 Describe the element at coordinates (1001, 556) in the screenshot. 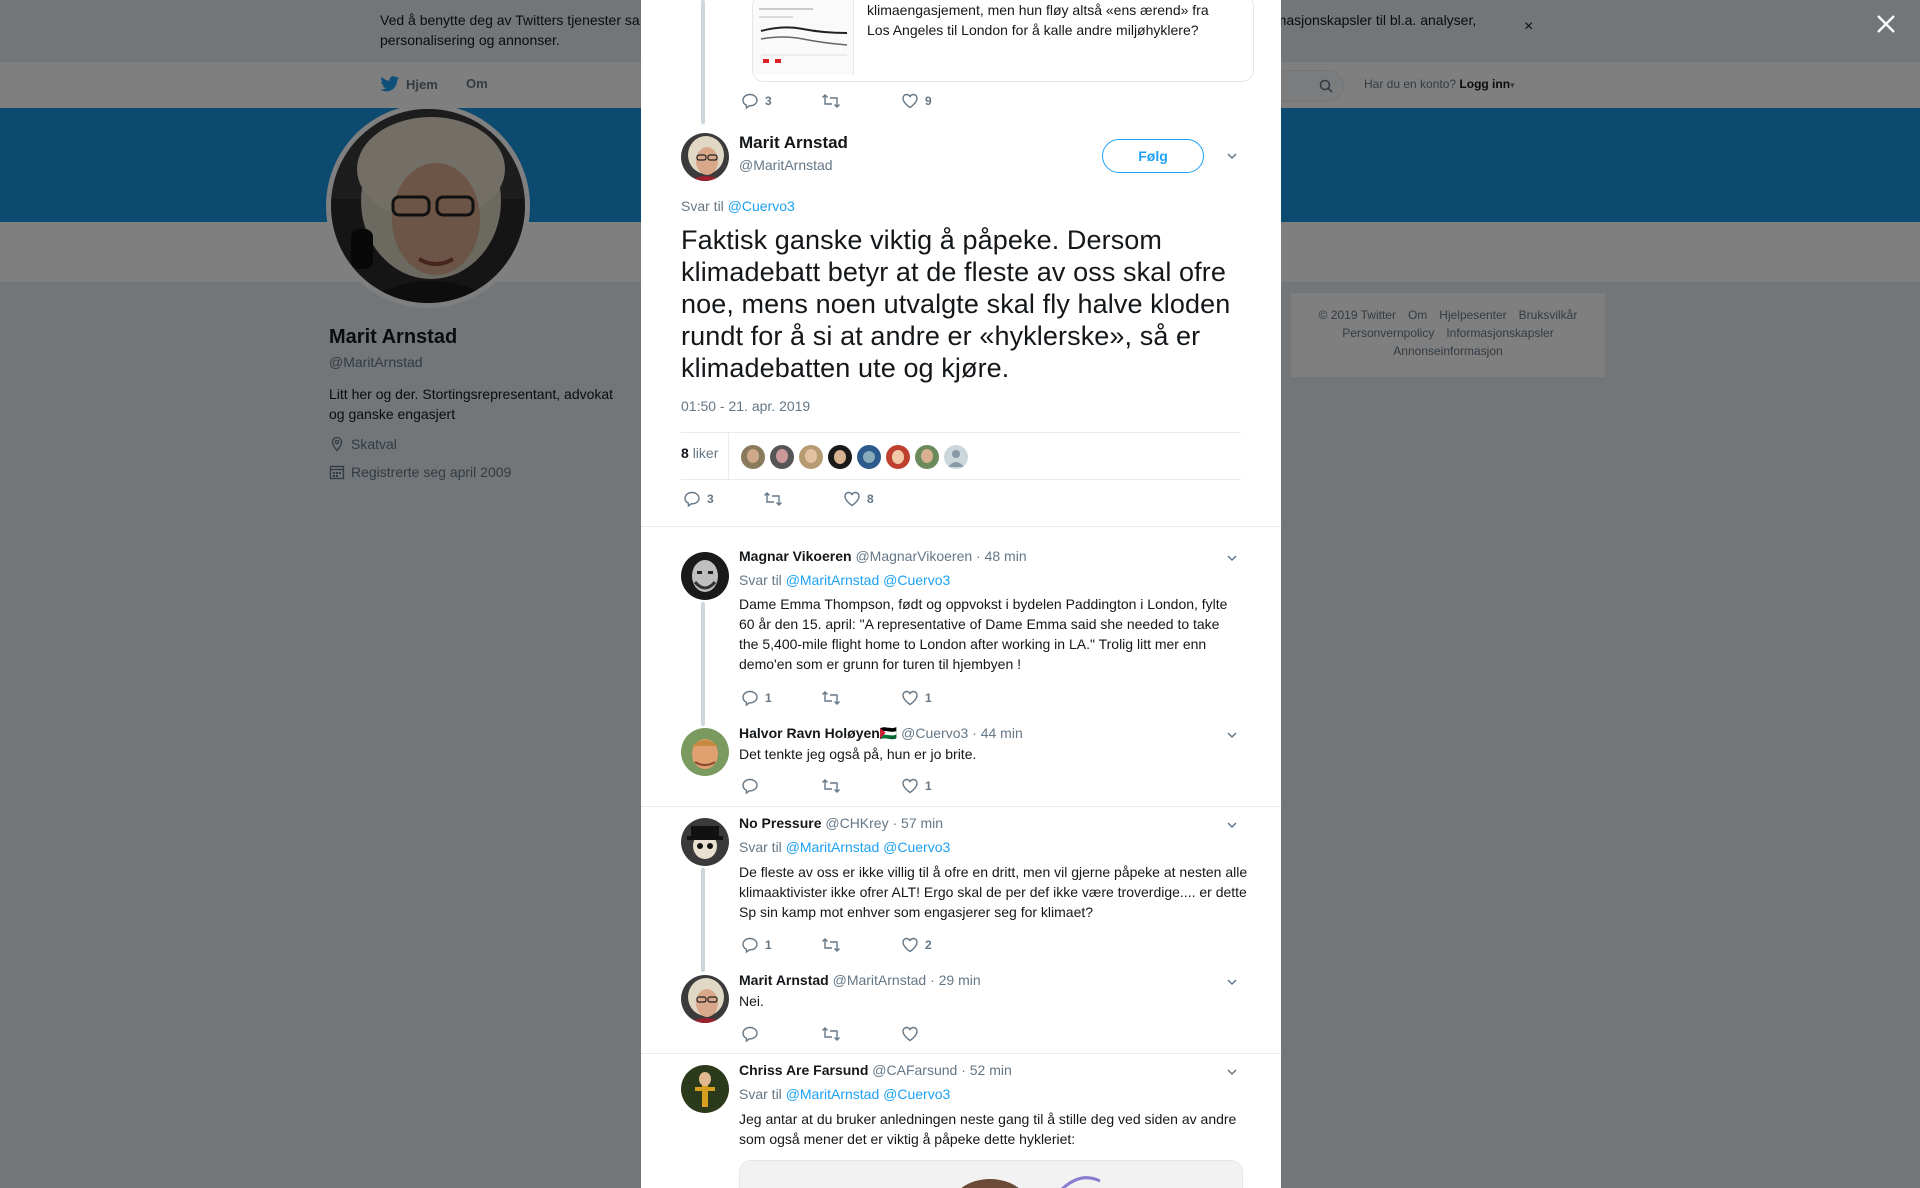

I see `reply-time: · 48 min` at that location.